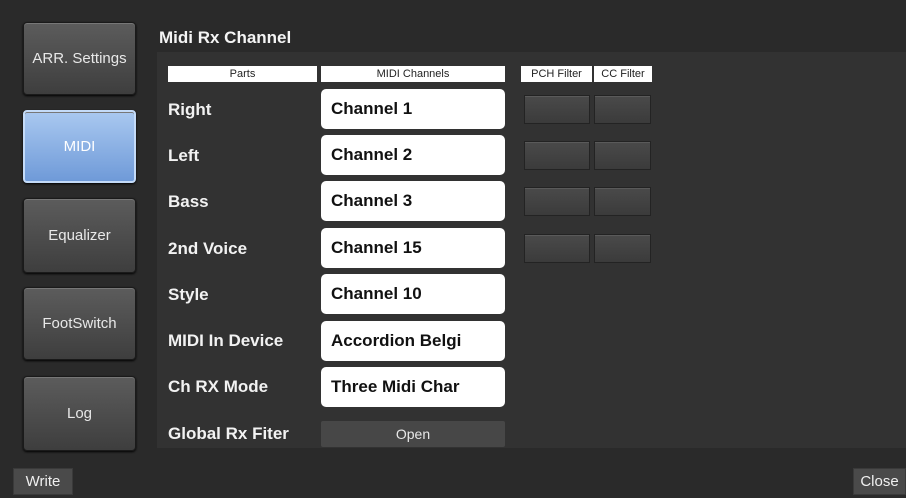  Describe the element at coordinates (242, 74) in the screenshot. I see `header-parts: Parts` at that location.